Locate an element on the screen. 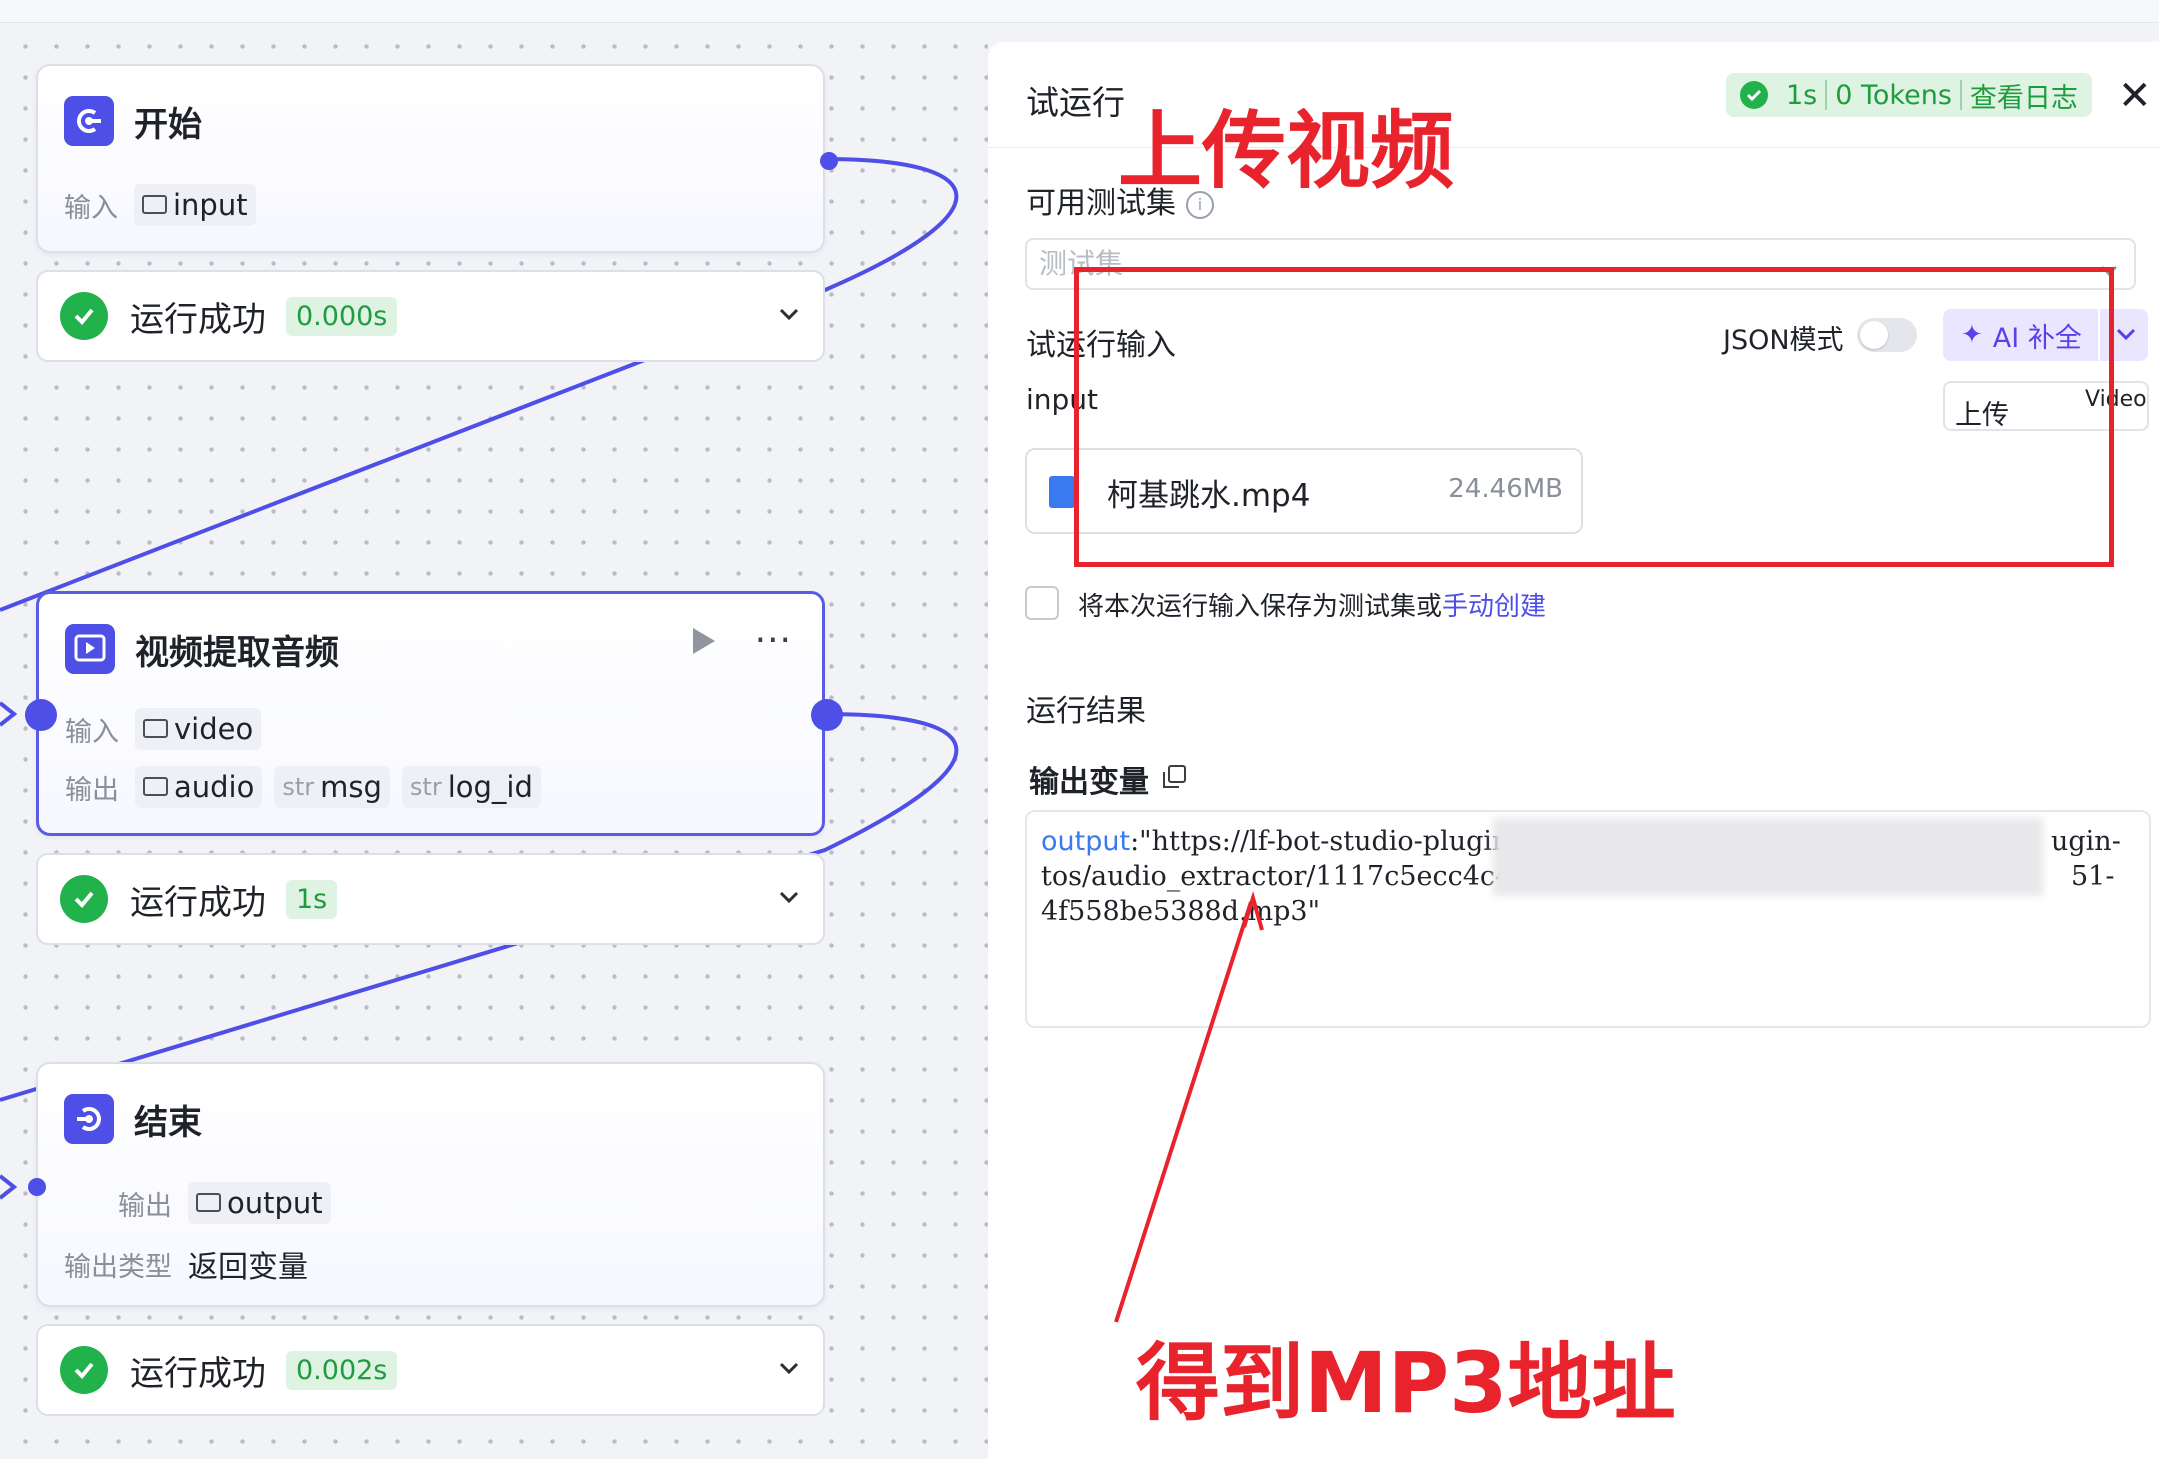  extract-node-title: 视频提取音频 is located at coordinates (237, 652).